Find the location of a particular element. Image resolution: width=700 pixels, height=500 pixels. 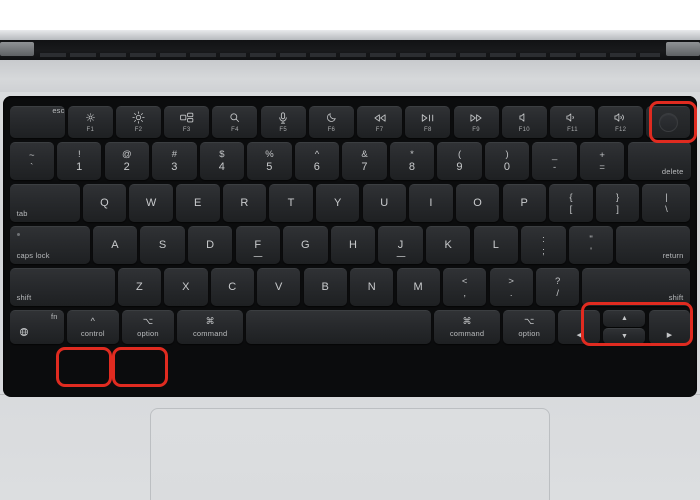

mission-control-icon is located at coordinates (186, 117).